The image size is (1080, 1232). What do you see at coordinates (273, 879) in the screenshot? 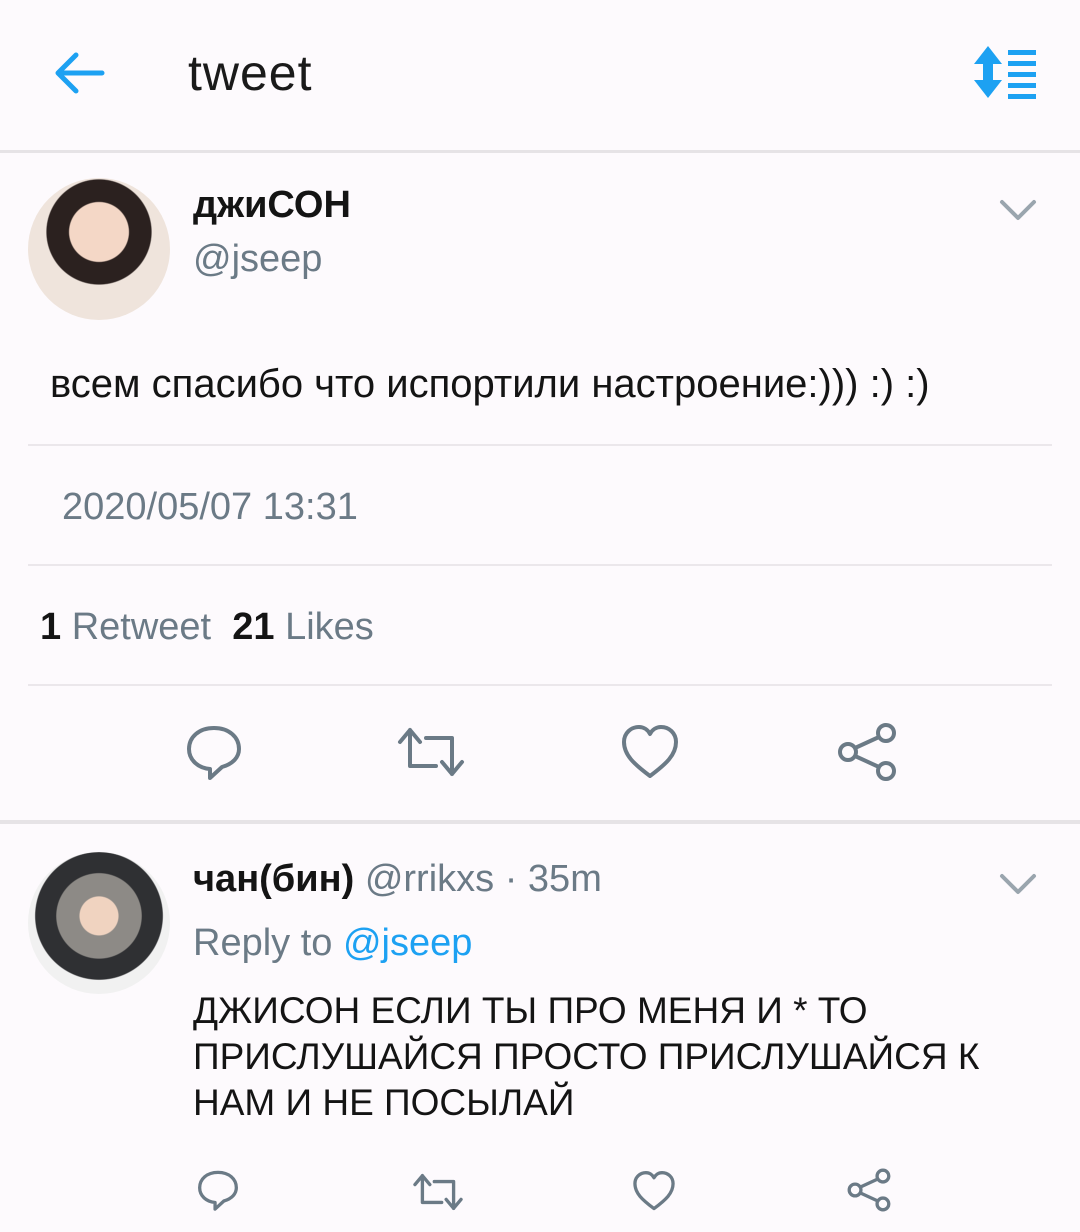
I see `reply-author-name: чан(бин)` at bounding box center [273, 879].